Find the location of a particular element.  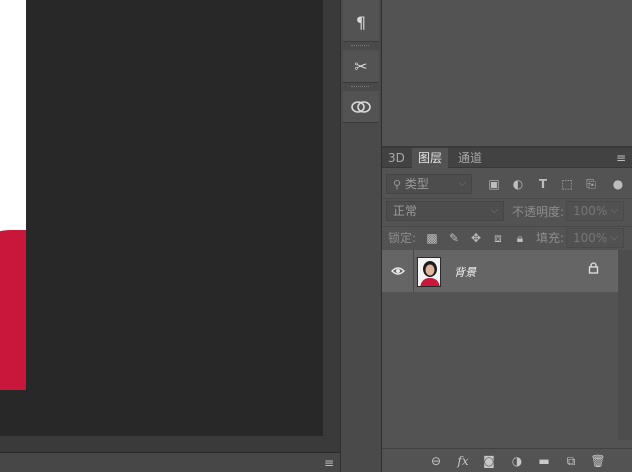

eye-icon is located at coordinates (397, 271).